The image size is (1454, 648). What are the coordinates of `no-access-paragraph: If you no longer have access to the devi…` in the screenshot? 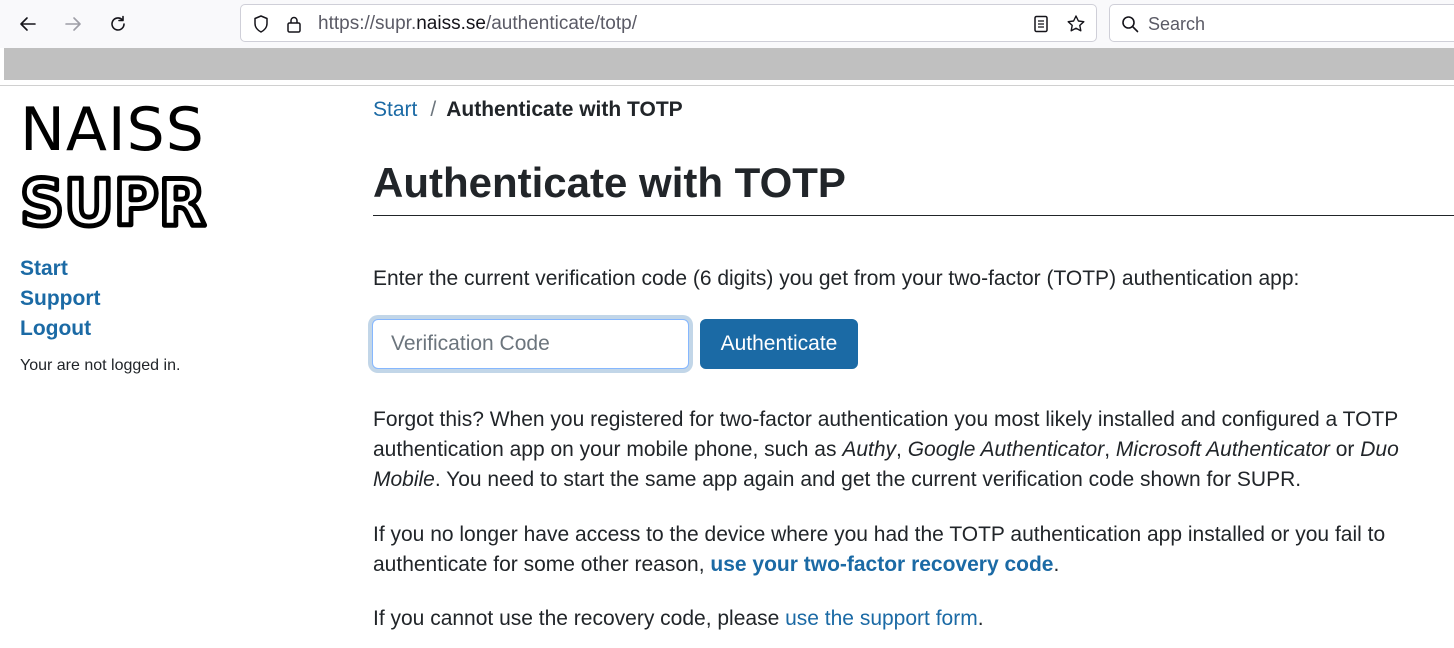 It's located at (910, 550).